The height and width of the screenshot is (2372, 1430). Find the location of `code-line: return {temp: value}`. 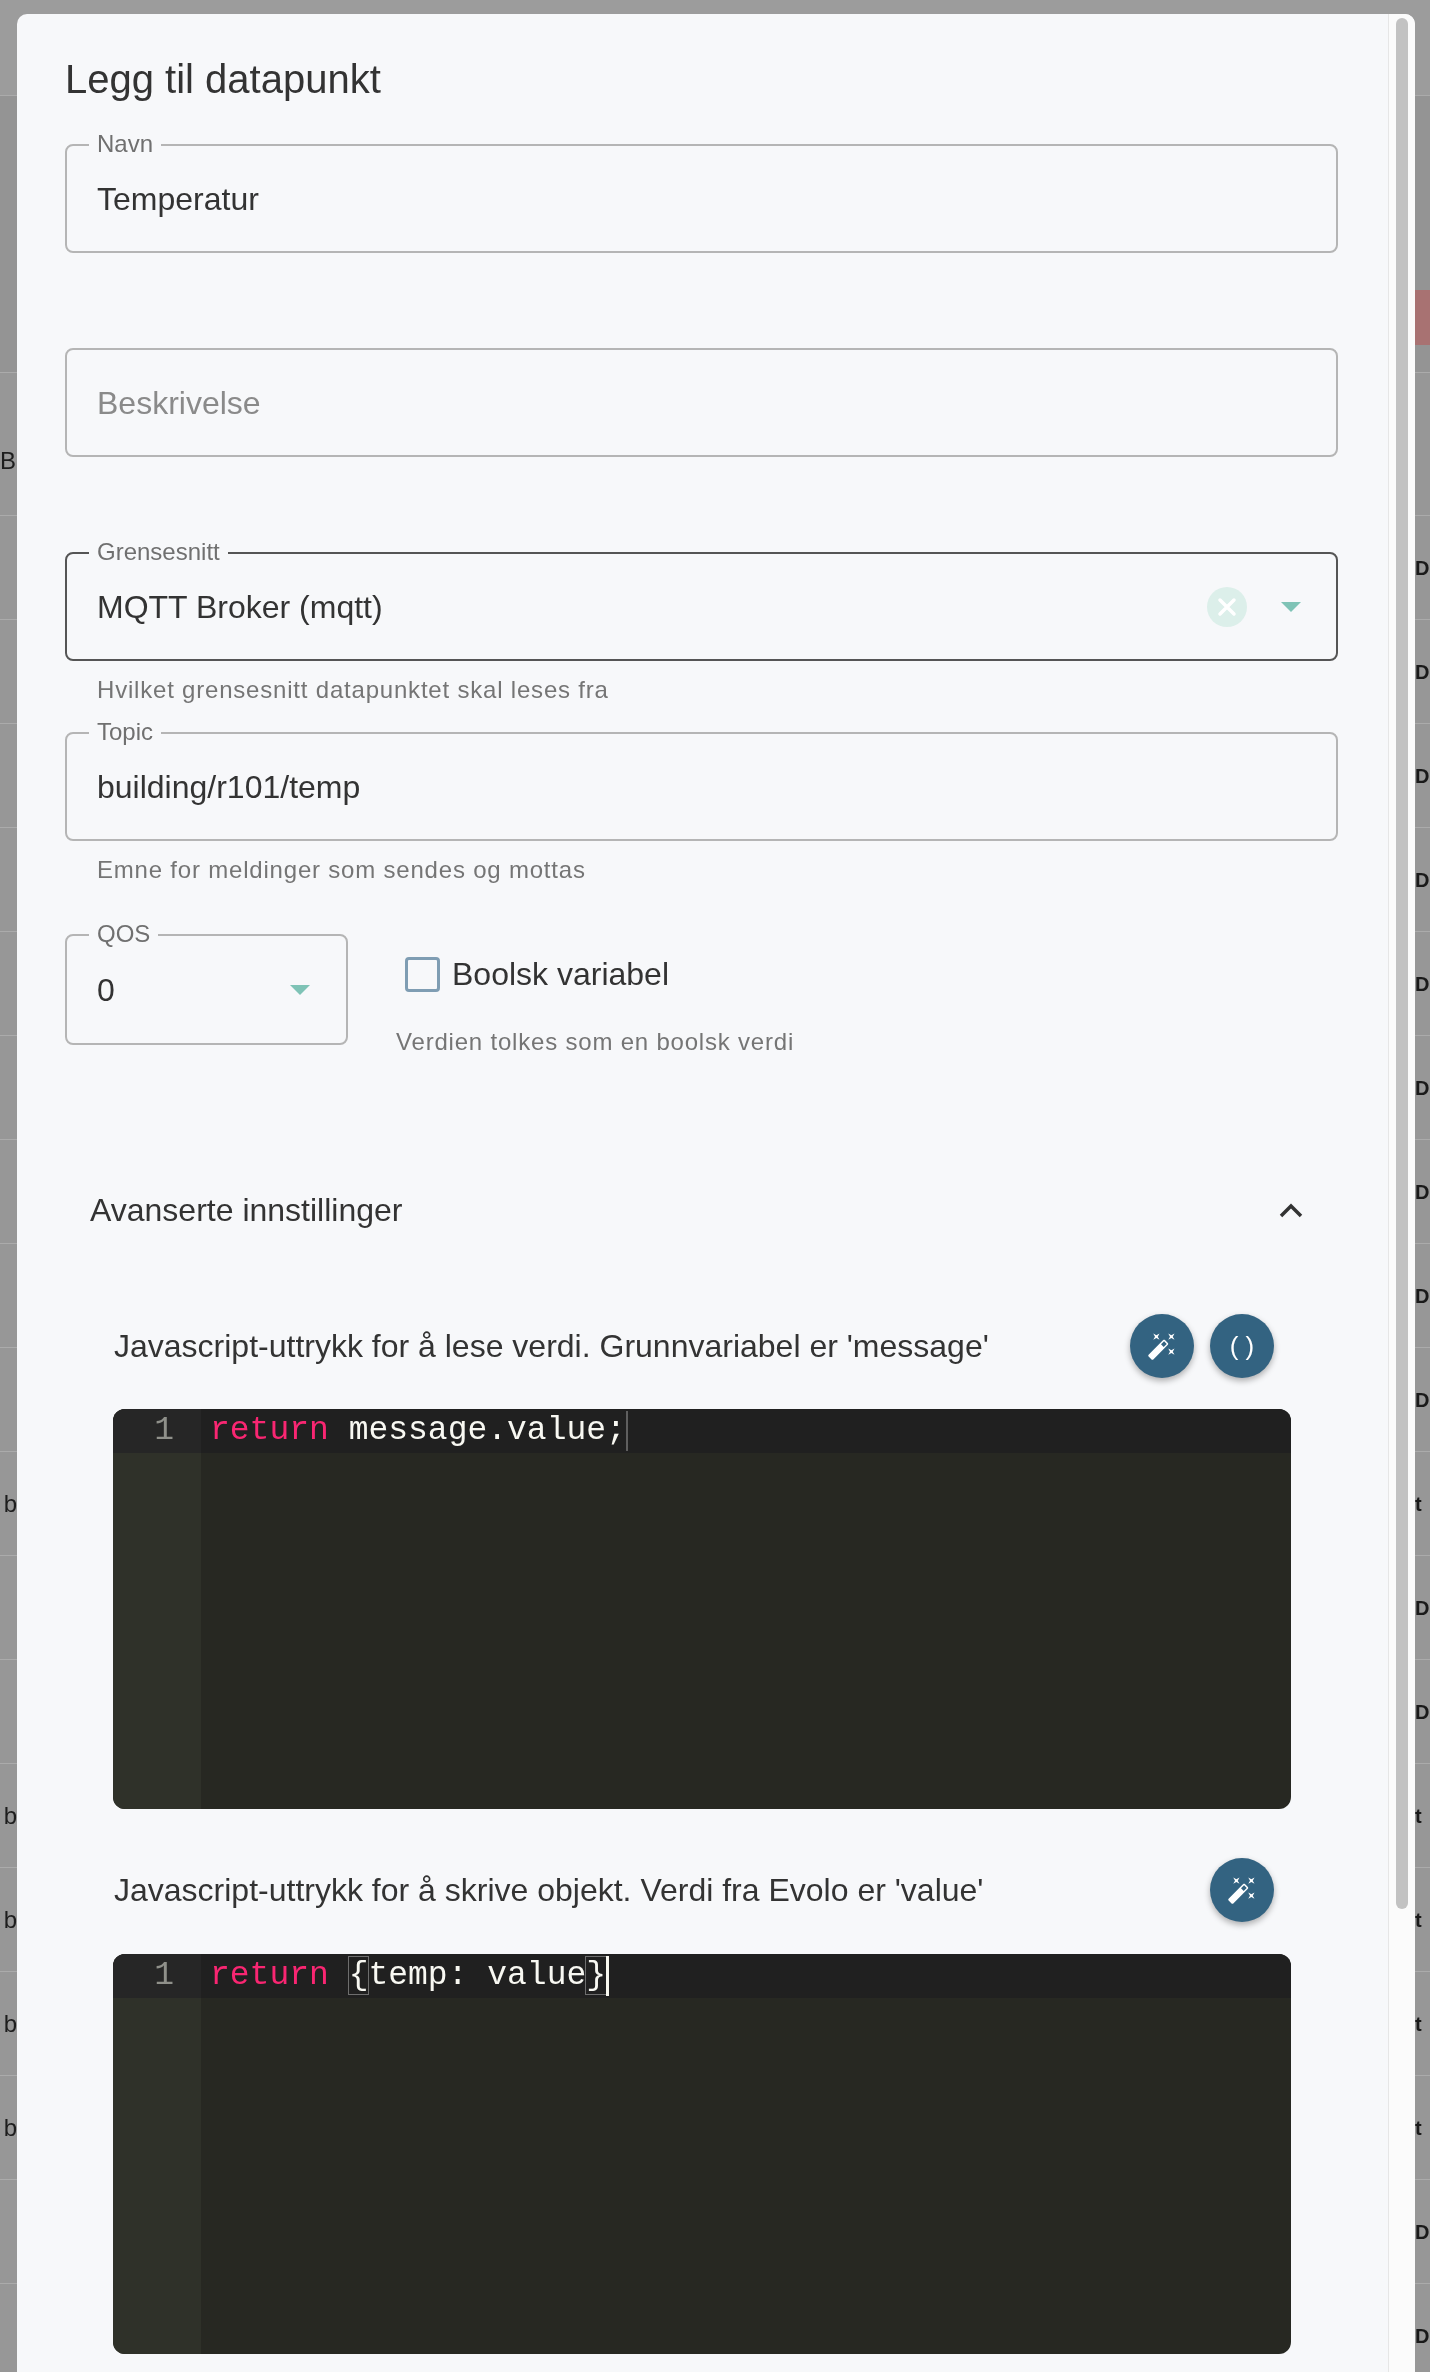

code-line: return {temp: value} is located at coordinates (408, 1976).